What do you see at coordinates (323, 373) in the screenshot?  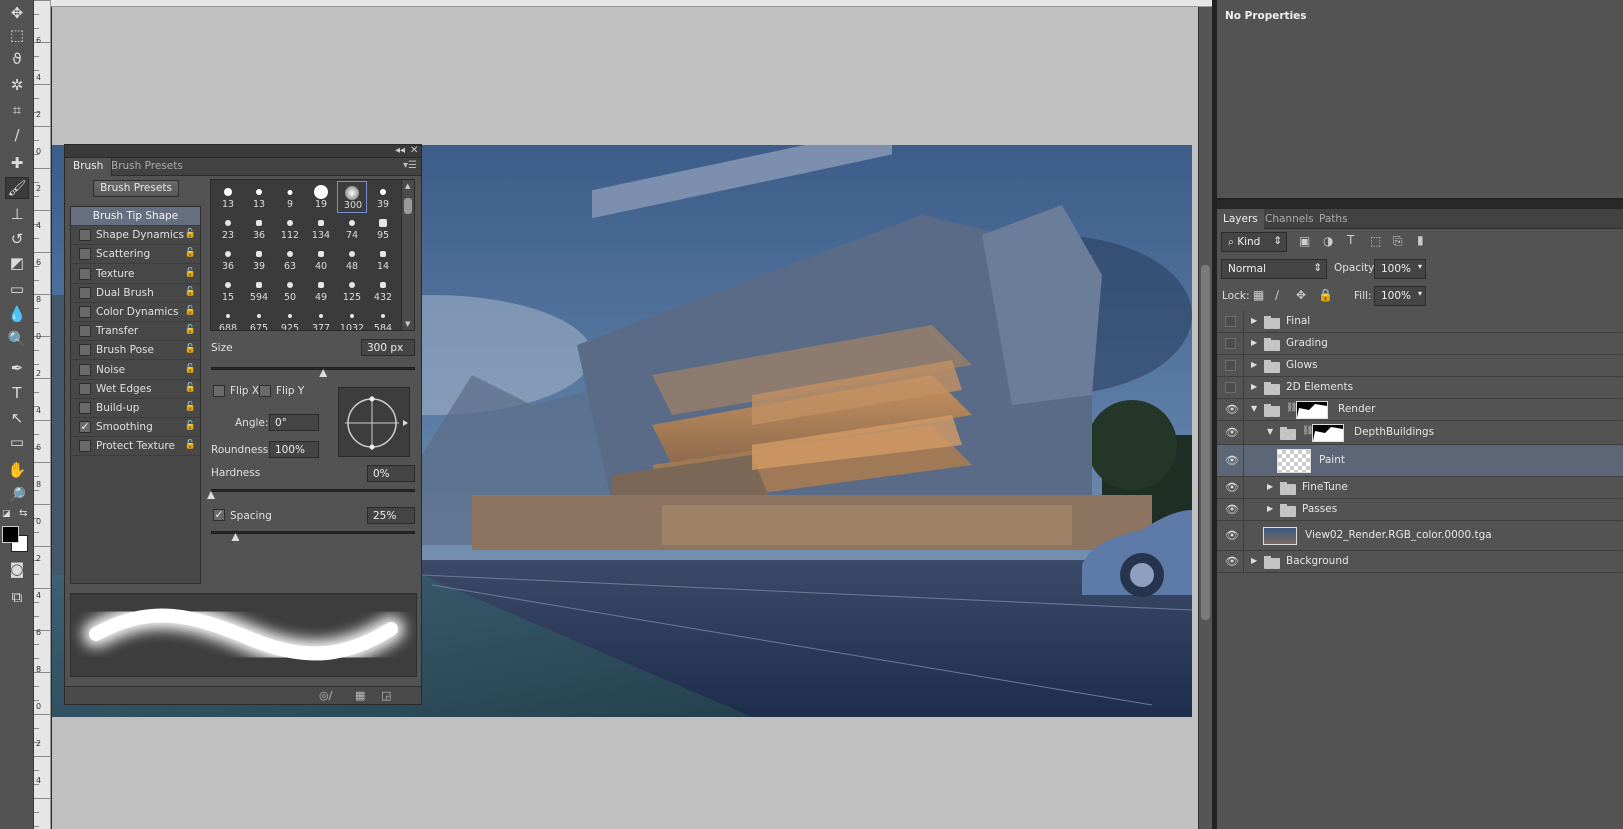 I see `size-slider-knob` at bounding box center [323, 373].